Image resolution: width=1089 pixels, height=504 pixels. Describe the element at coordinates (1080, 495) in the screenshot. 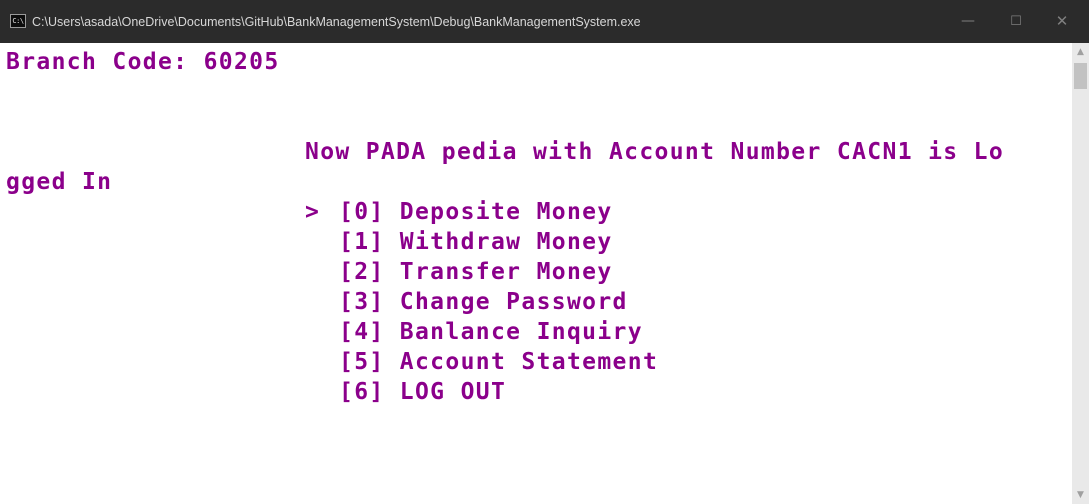

I see `scroll-down-arrow-icon: ▼` at that location.